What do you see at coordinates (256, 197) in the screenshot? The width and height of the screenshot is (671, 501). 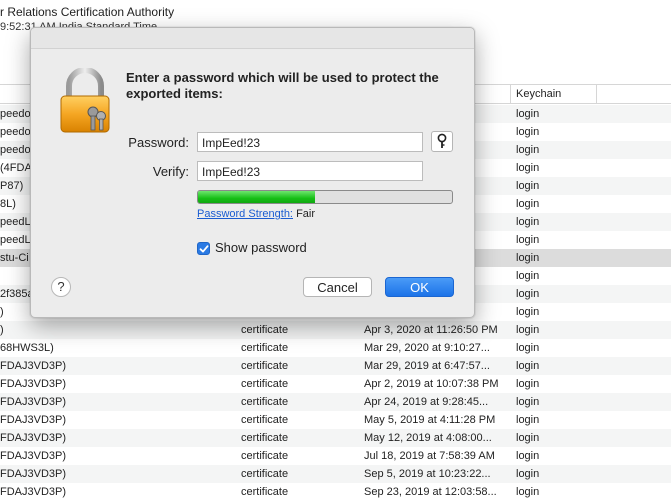 I see `password-strength-fill` at bounding box center [256, 197].